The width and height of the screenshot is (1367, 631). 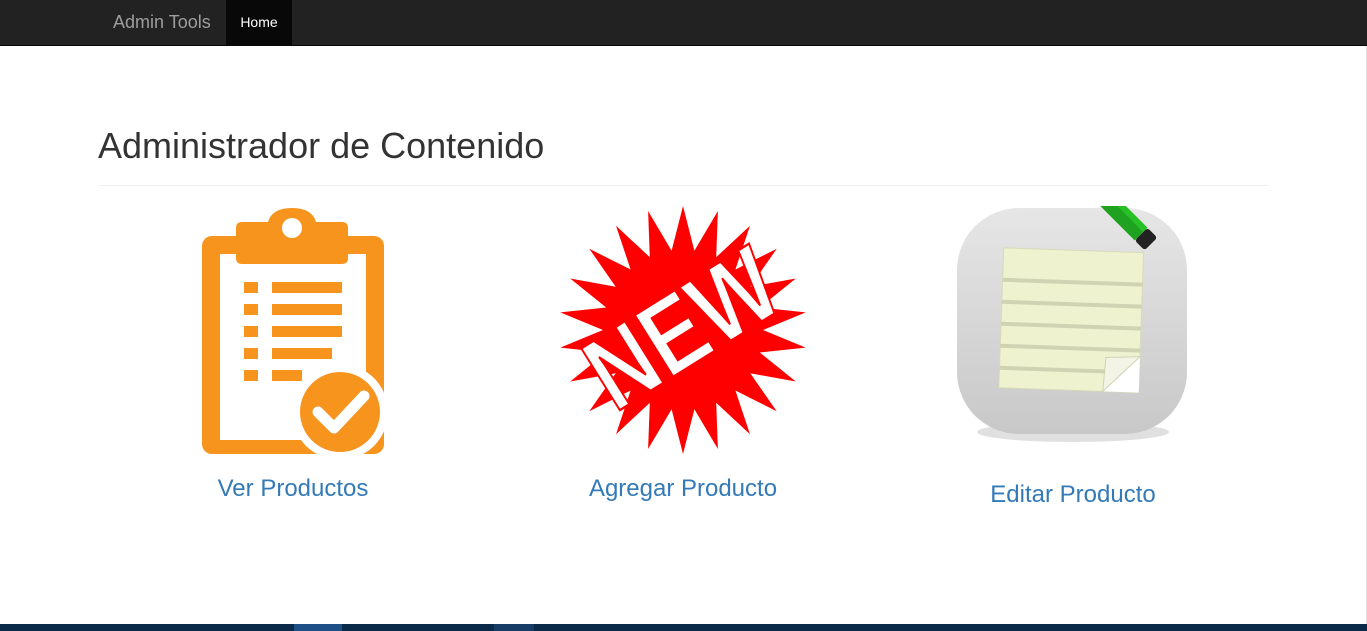 What do you see at coordinates (683, 627) in the screenshot?
I see `os-taskbar` at bounding box center [683, 627].